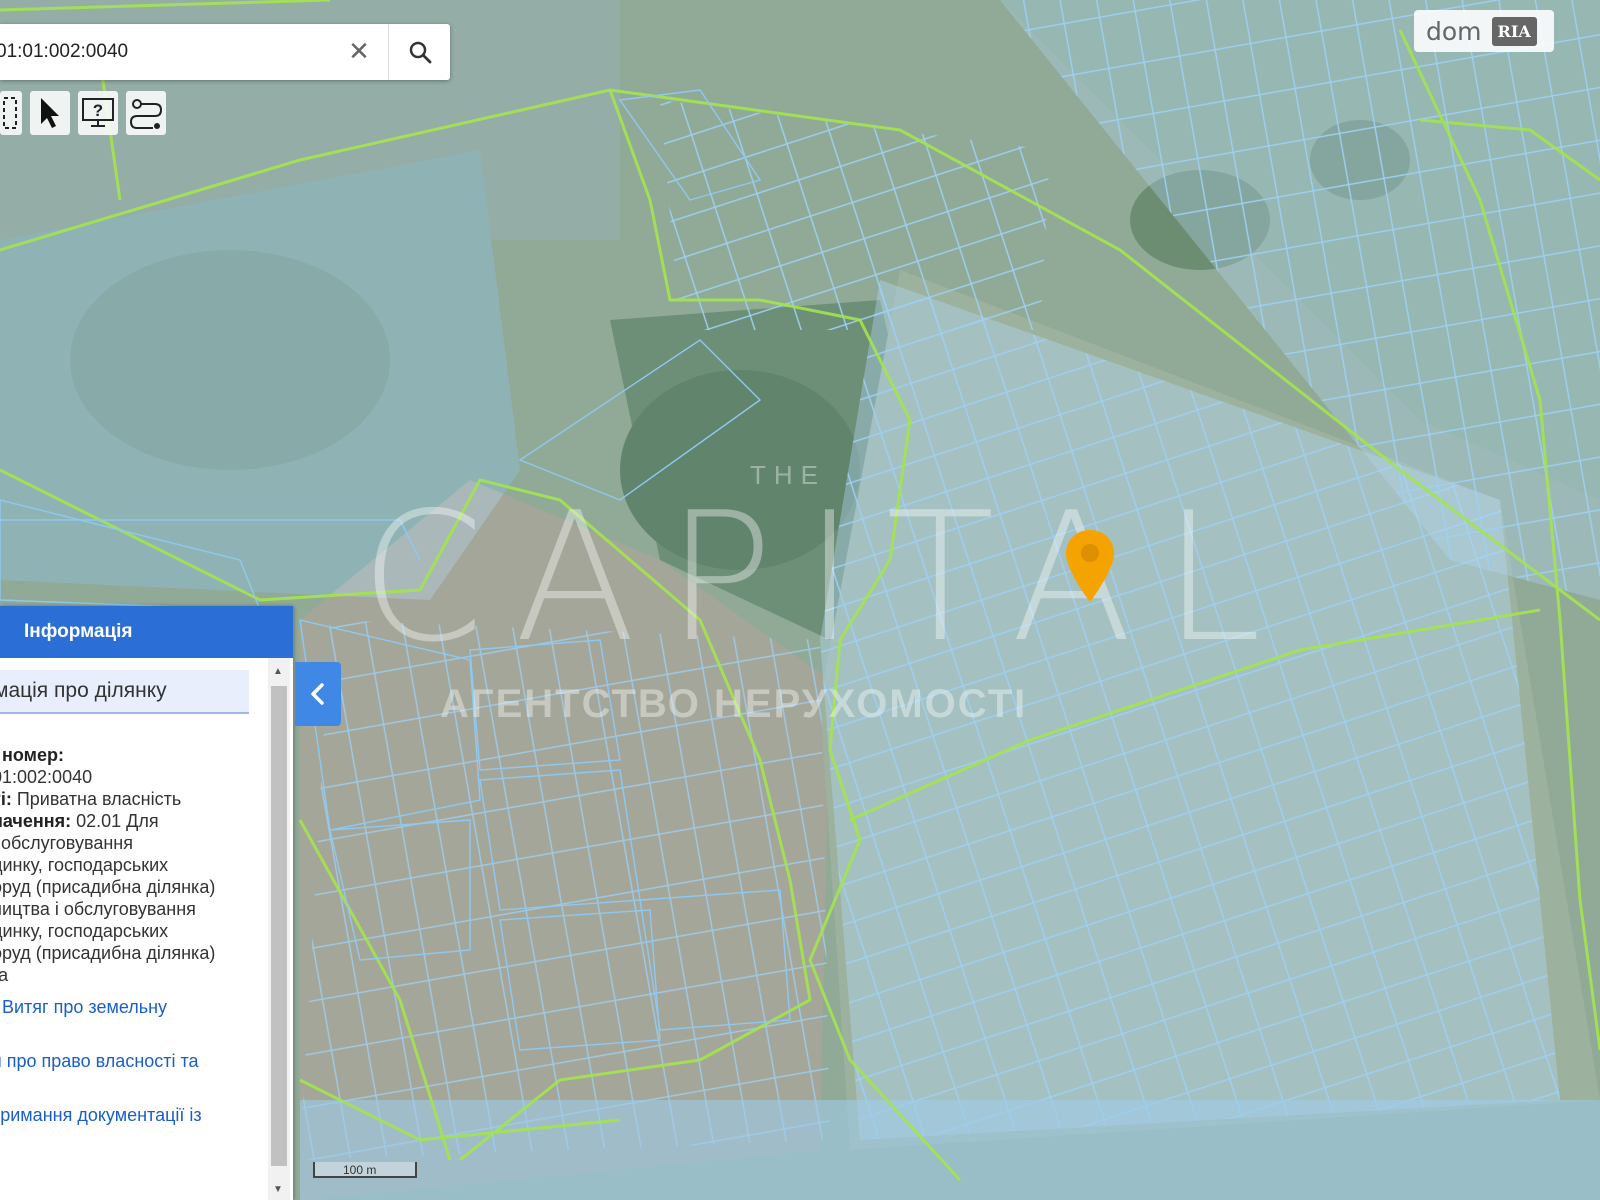 This screenshot has height=1200, width=1600. Describe the element at coordinates (96, 799) in the screenshot. I see `ownership-value: Приватна власність` at that location.